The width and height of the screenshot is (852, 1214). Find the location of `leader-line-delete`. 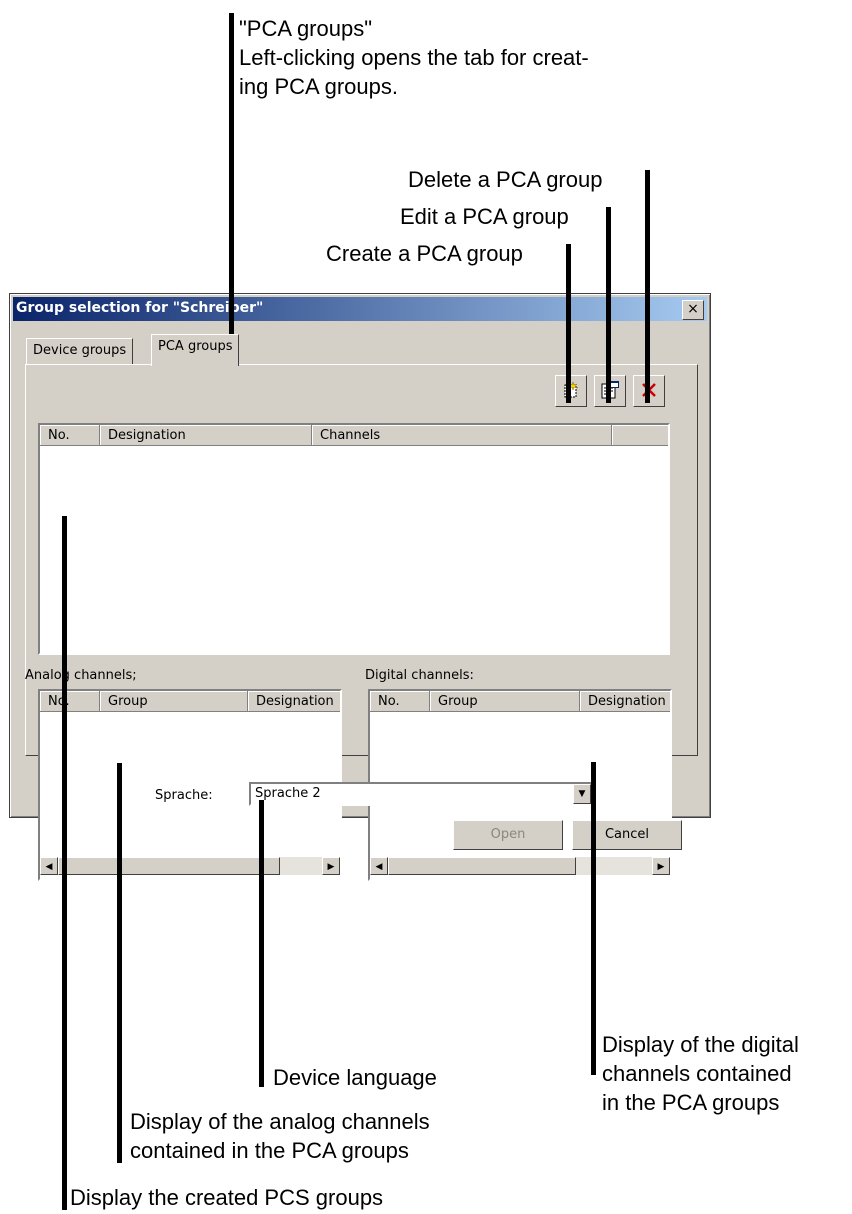

leader-line-delete is located at coordinates (647, 286).